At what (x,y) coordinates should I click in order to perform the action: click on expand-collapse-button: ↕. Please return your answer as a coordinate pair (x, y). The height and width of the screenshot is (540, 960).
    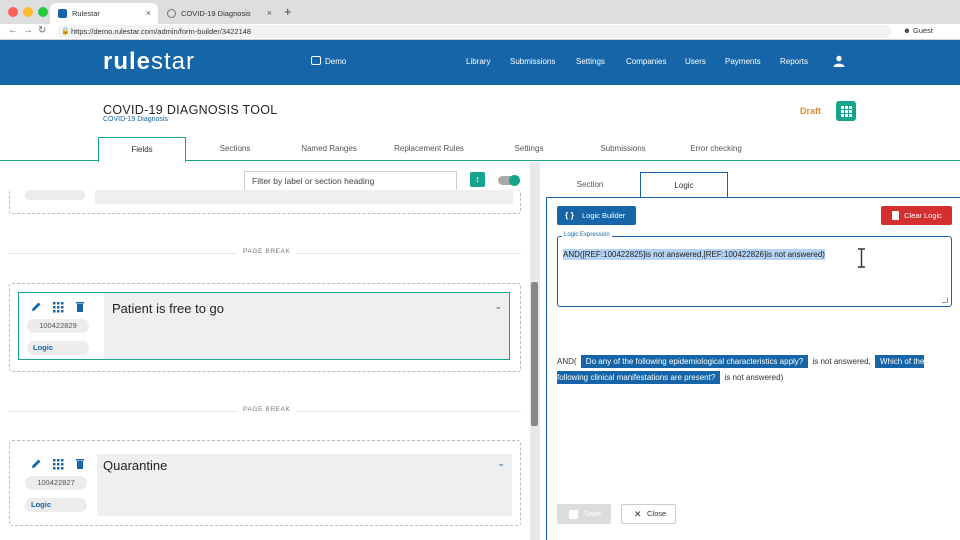
    Looking at the image, I should click on (477, 179).